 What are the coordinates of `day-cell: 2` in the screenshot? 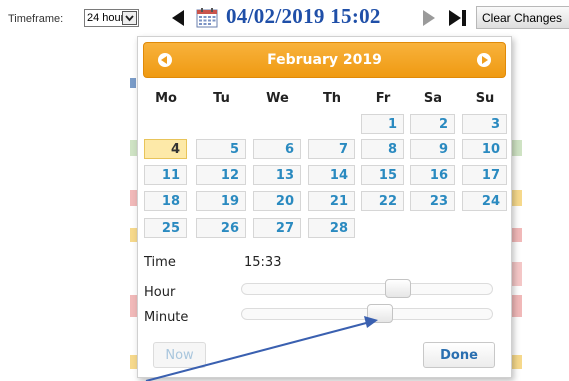 It's located at (432, 124).